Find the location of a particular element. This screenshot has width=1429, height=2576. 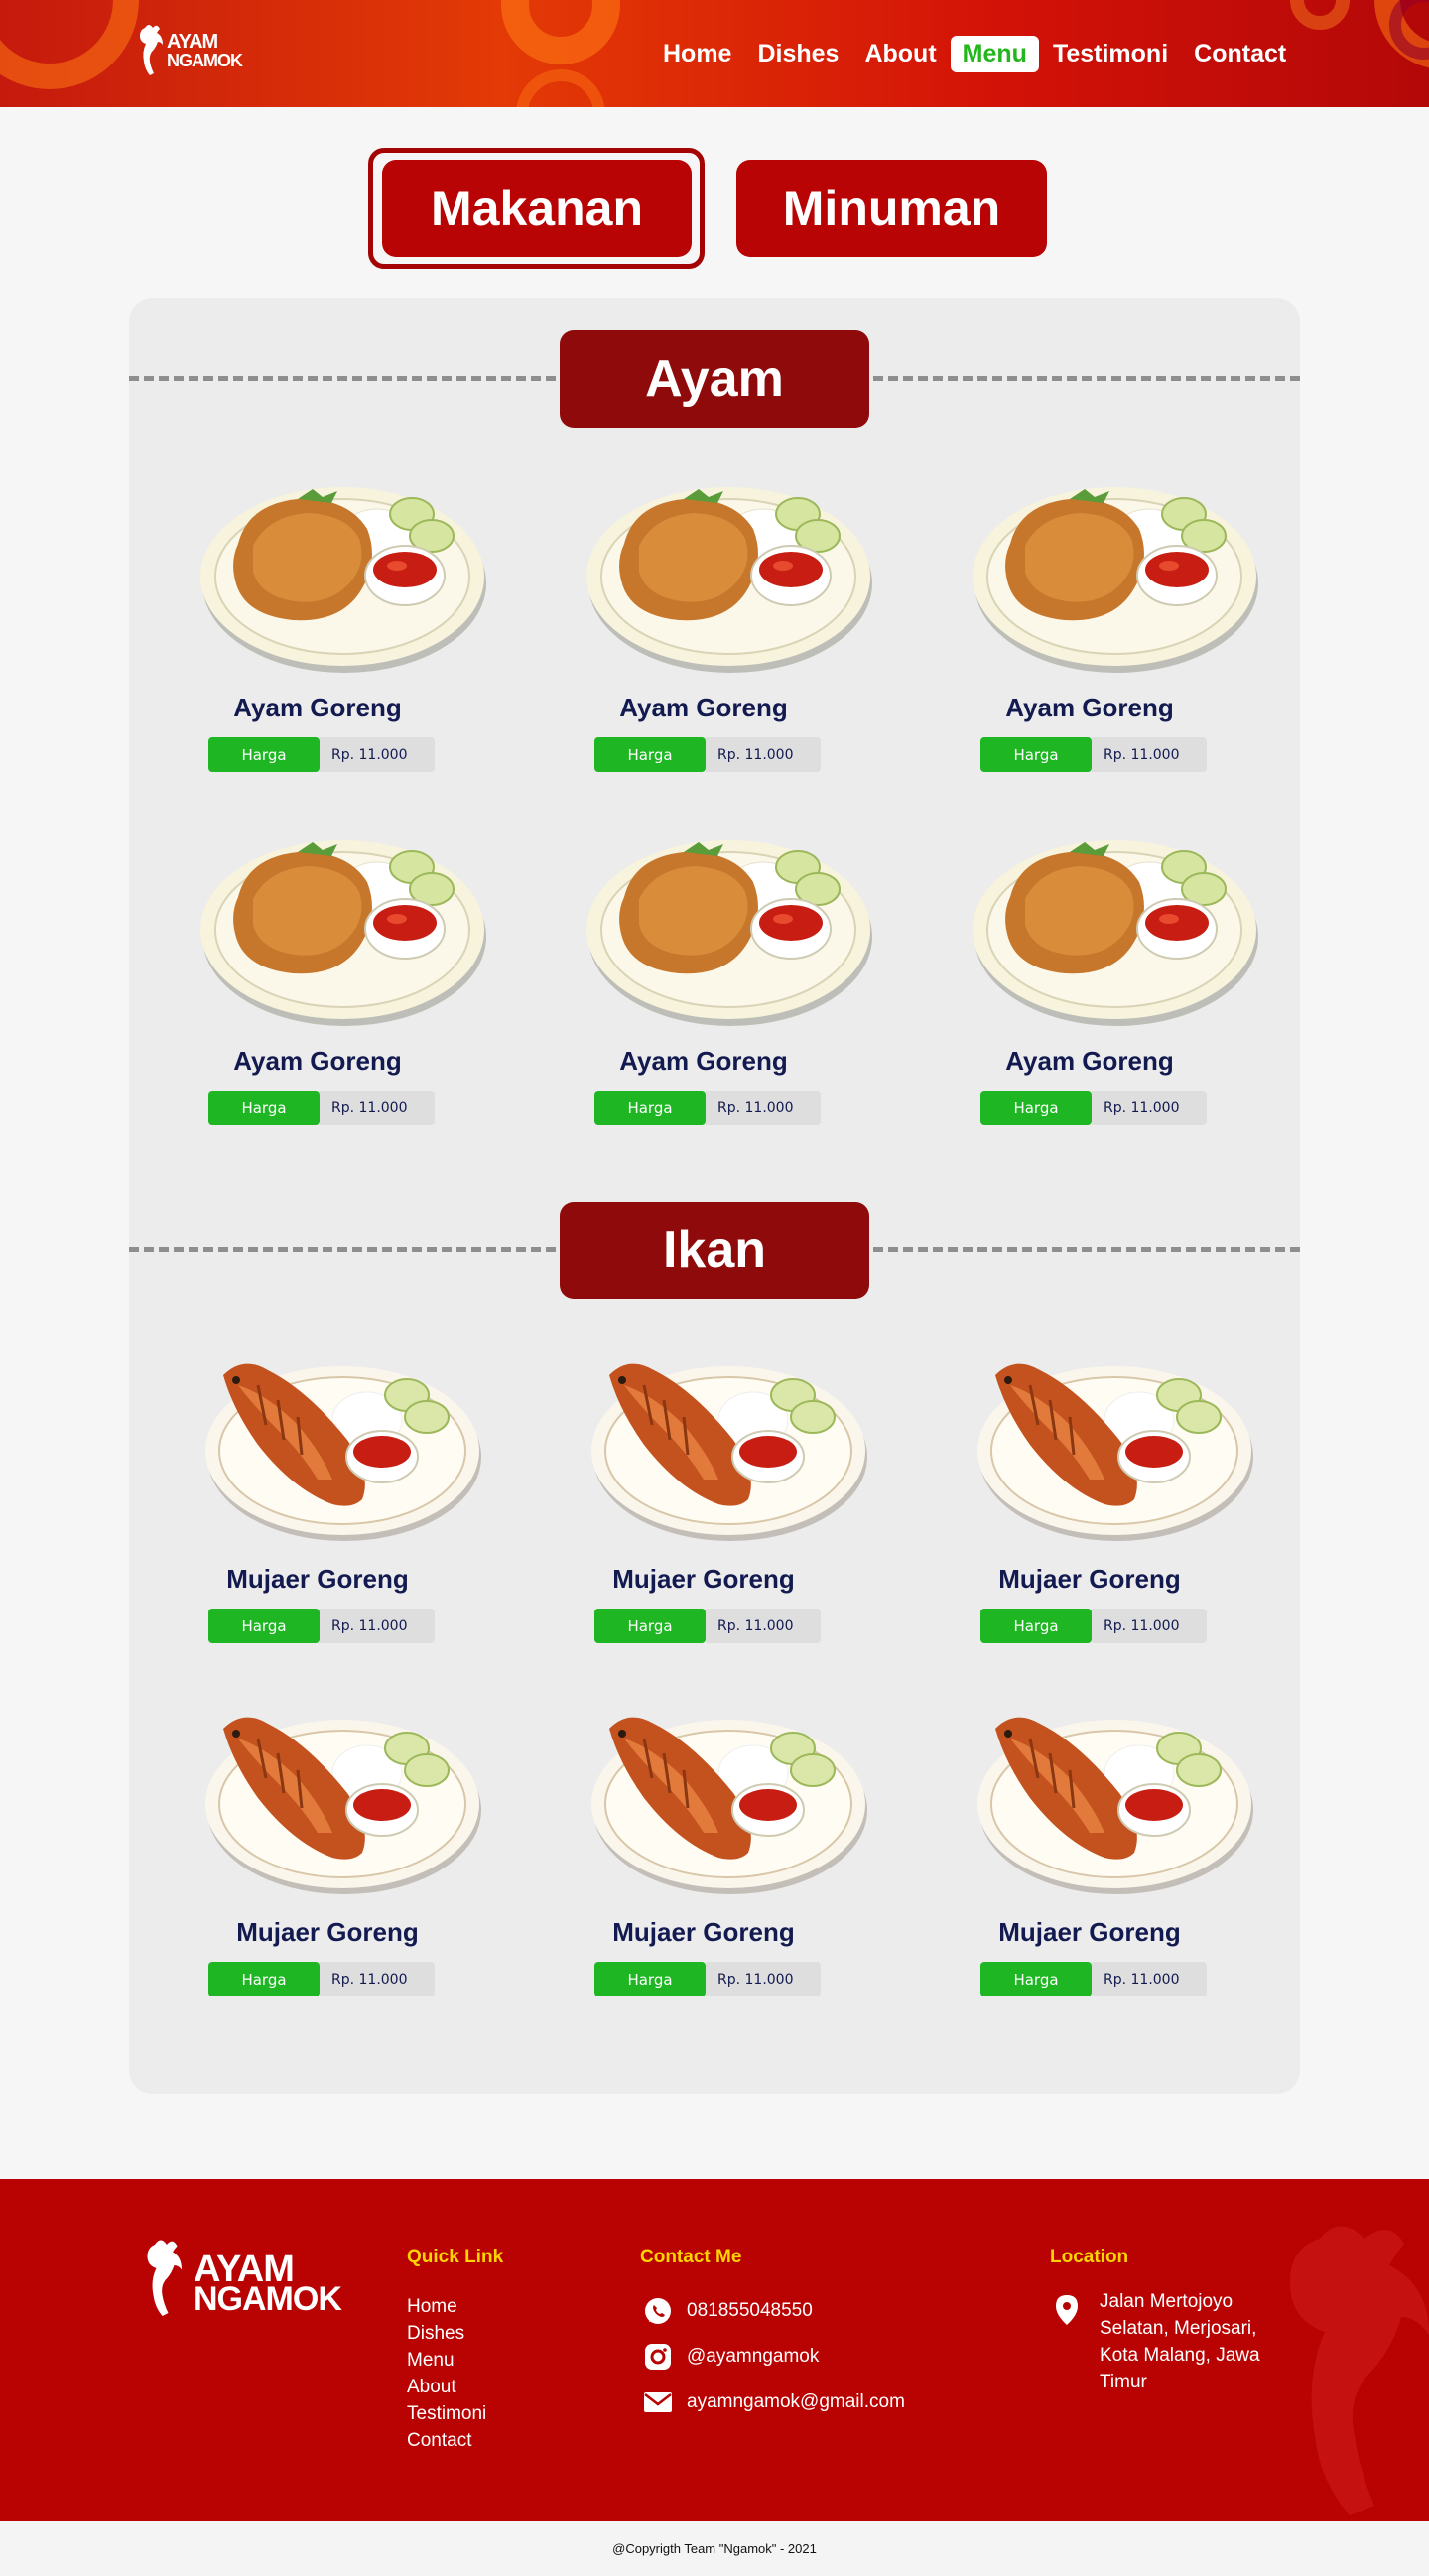

nav-contact: Contact is located at coordinates (1240, 54).